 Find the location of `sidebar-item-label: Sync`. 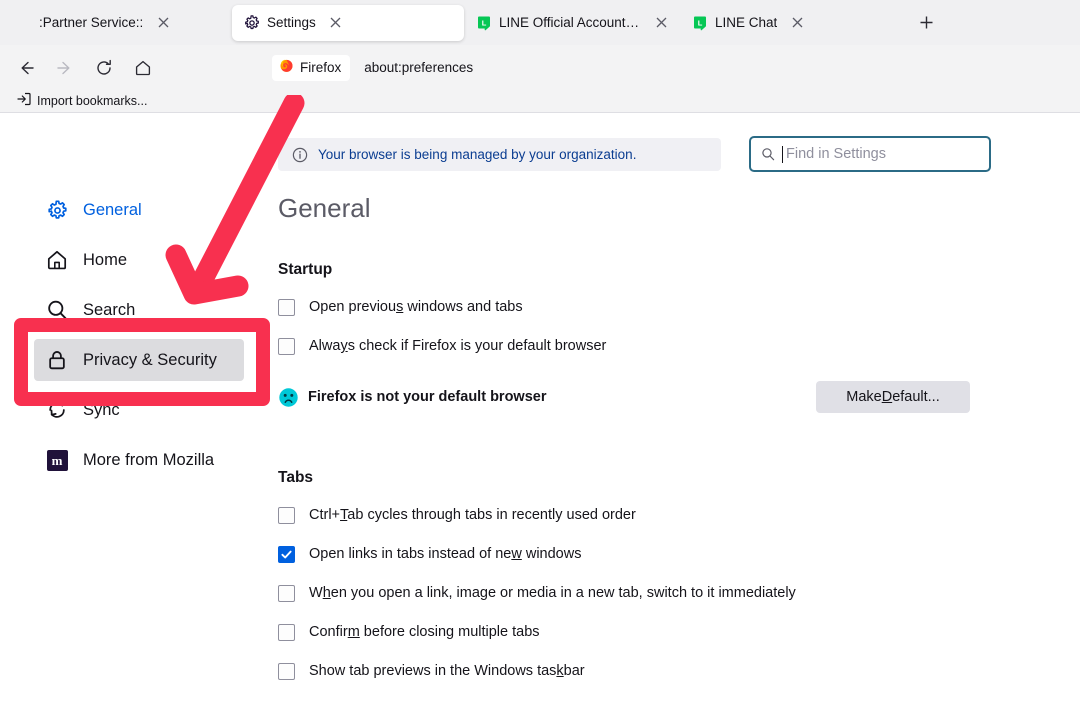

sidebar-item-label: Sync is located at coordinates (101, 410).